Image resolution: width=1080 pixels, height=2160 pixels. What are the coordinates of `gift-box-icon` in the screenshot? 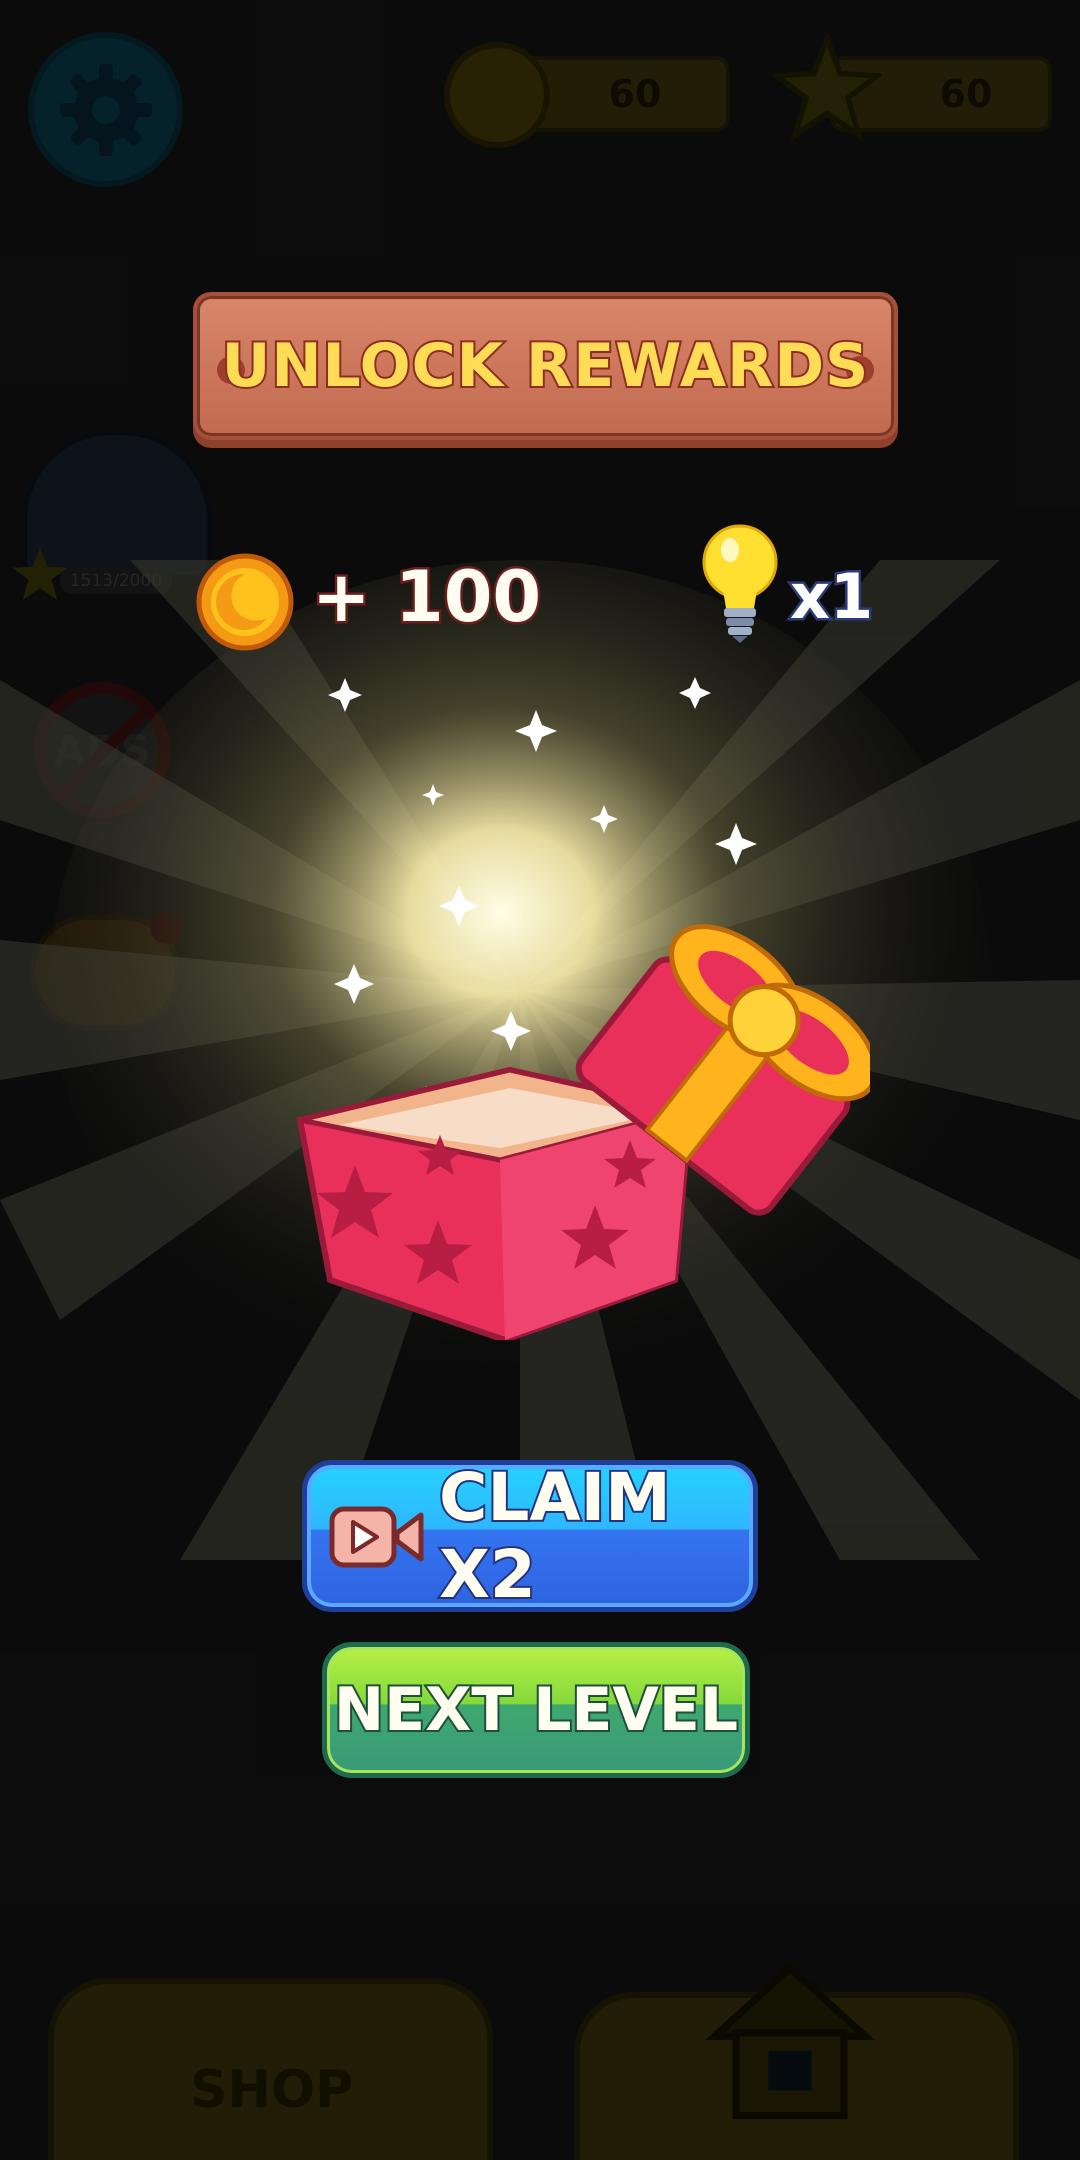 It's located at (583, 1132).